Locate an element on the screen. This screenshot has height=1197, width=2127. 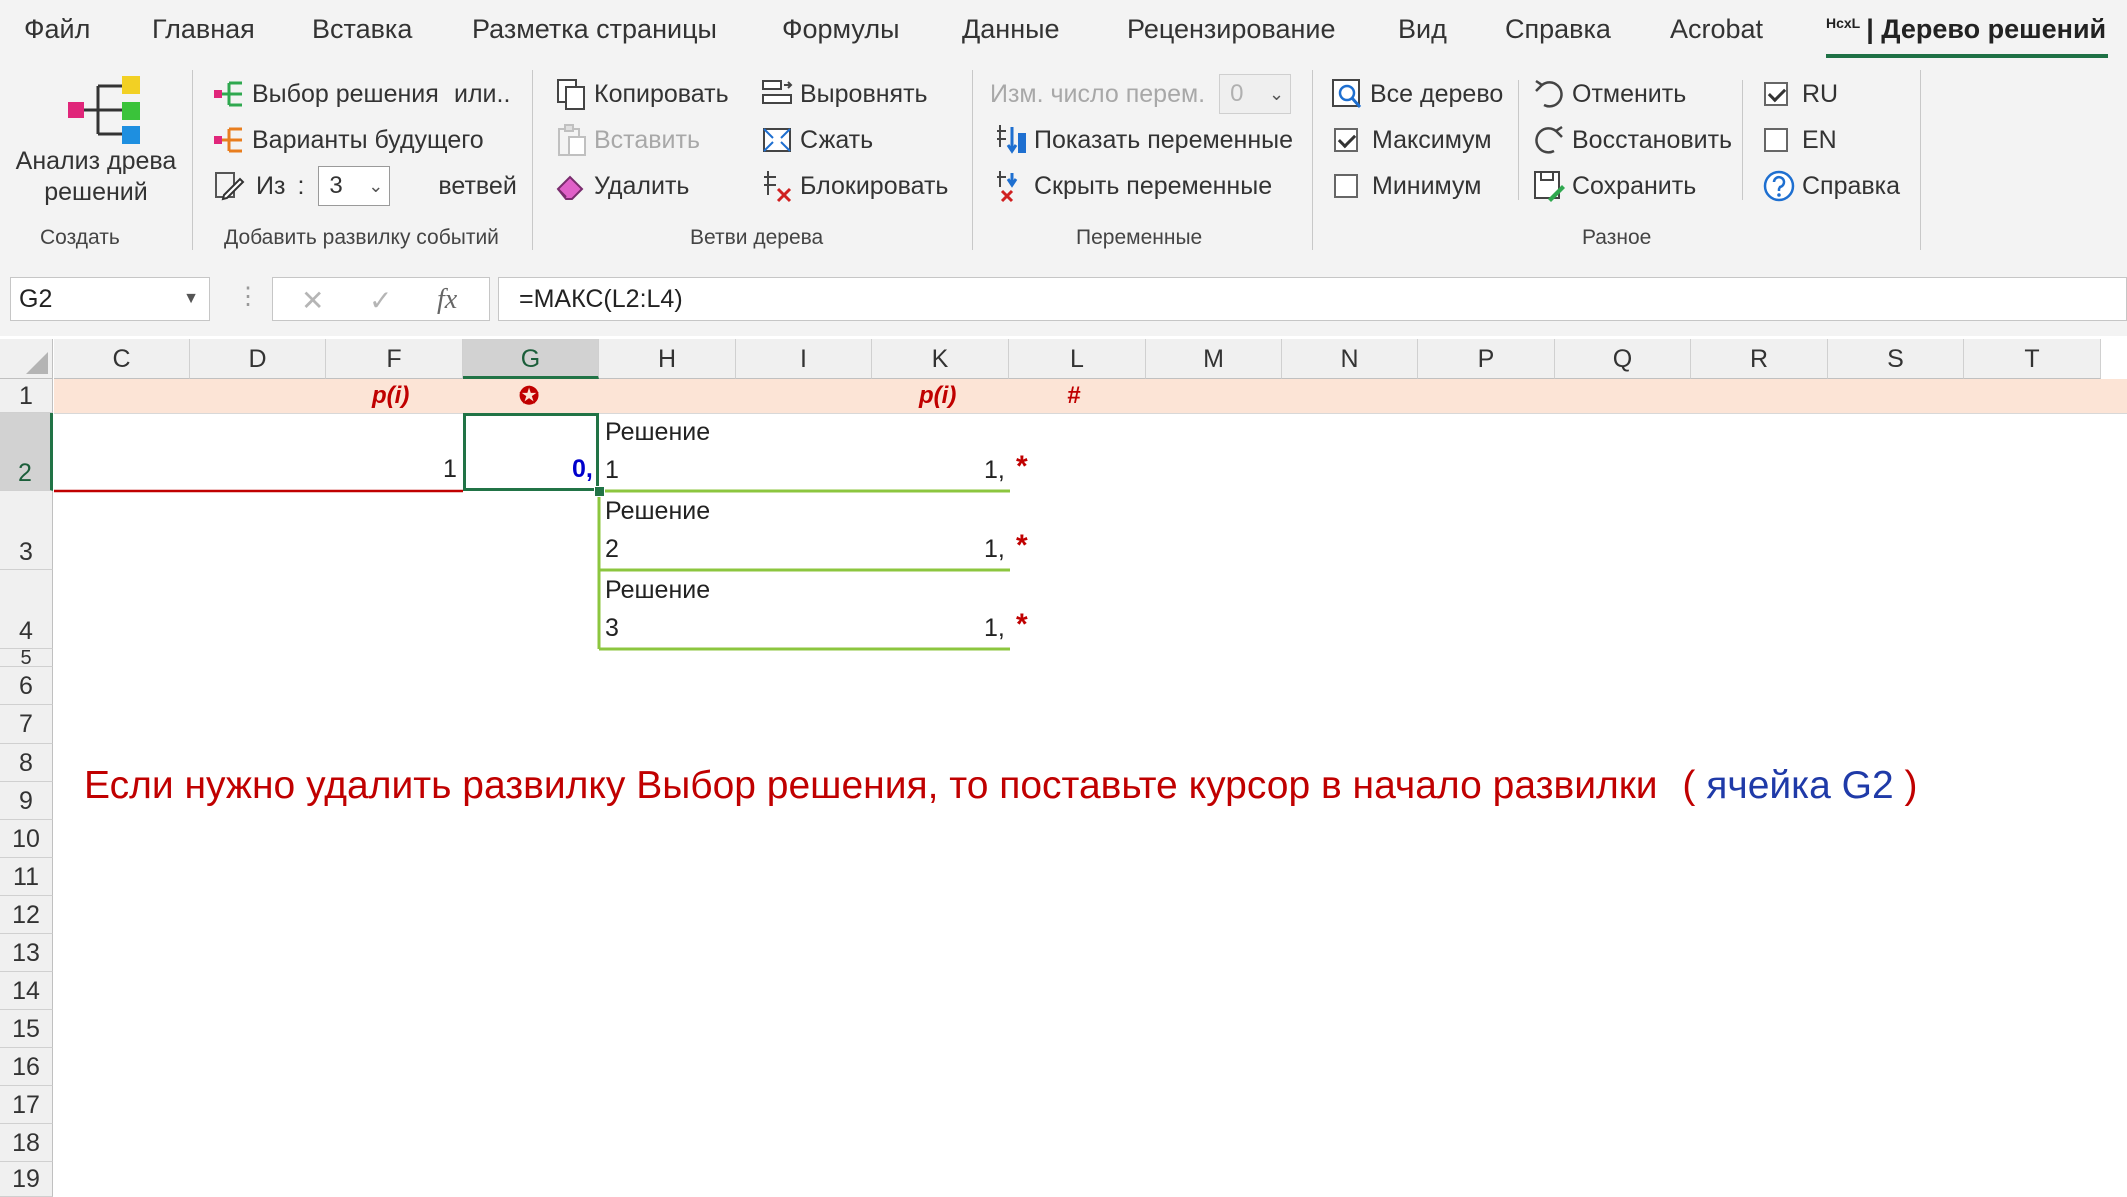
cell-F2: 1 is located at coordinates (450, 469).